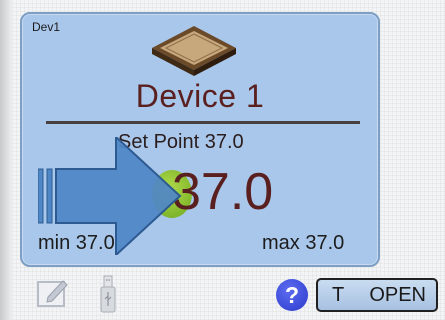  What do you see at coordinates (6, 160) in the screenshot?
I see `screen-bezel` at bounding box center [6, 160].